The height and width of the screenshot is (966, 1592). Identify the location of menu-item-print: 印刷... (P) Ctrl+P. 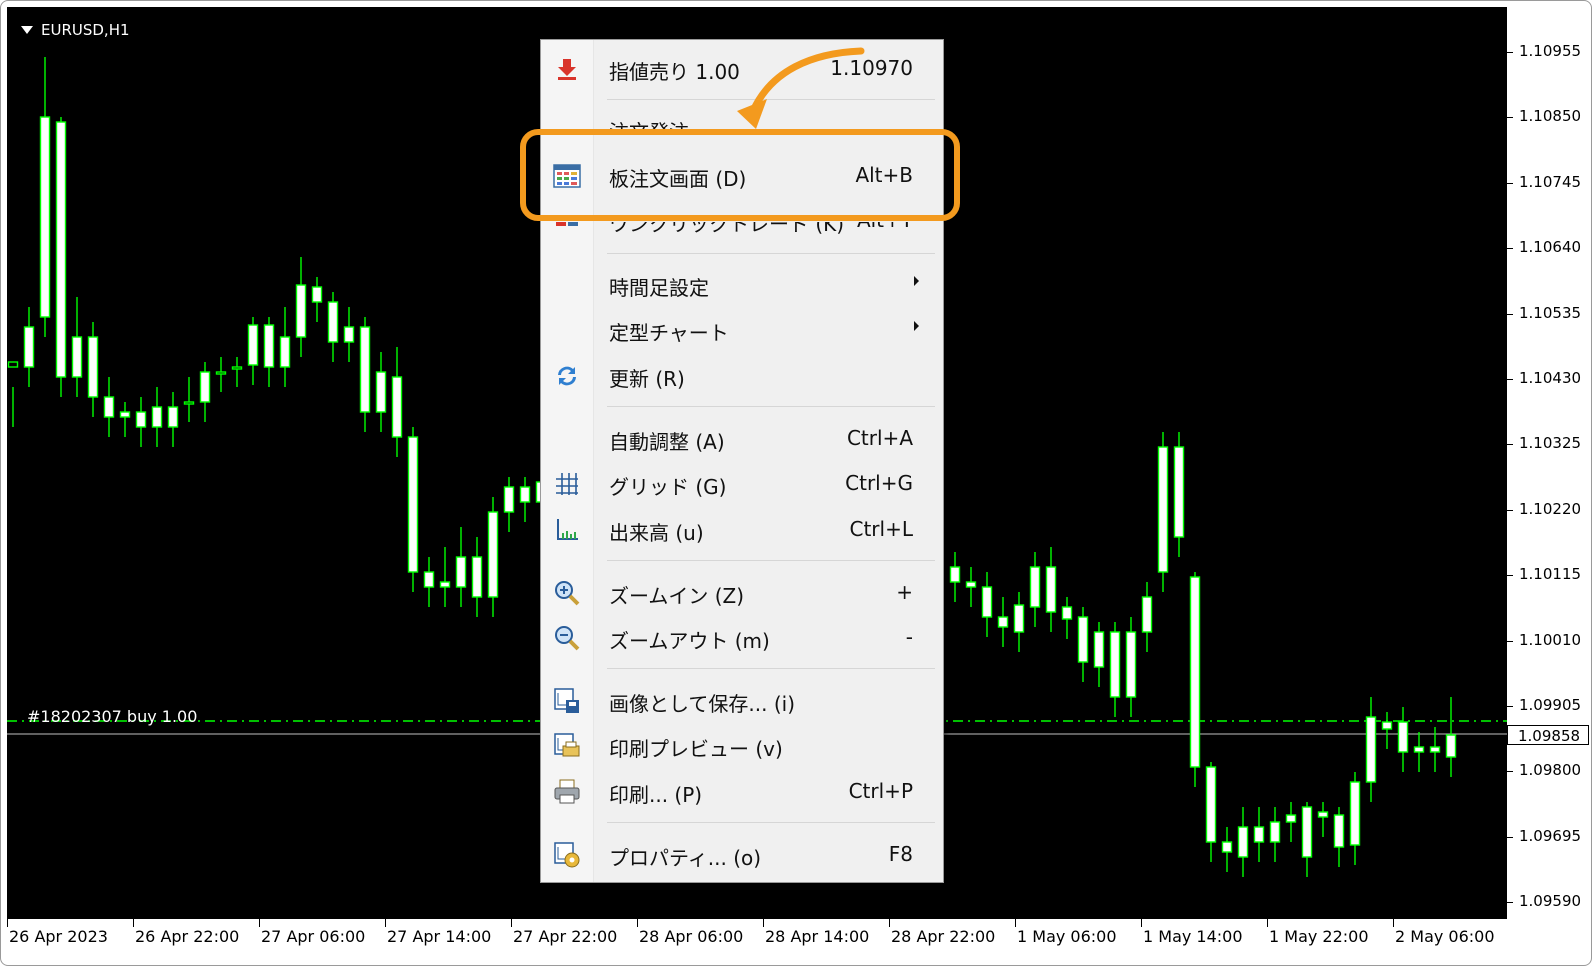
(741, 791).